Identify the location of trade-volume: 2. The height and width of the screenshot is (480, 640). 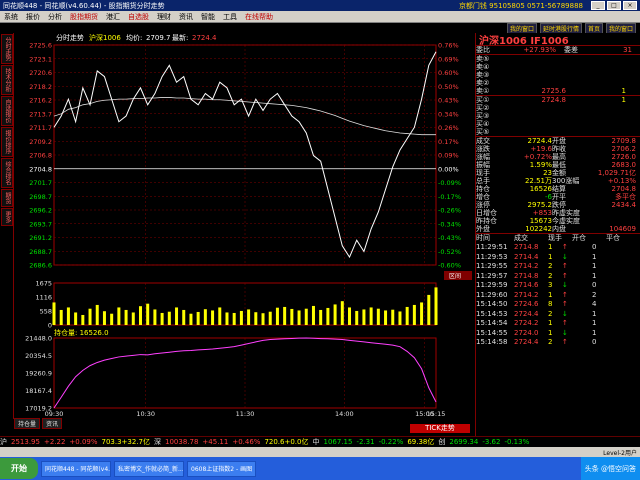
(550, 313).